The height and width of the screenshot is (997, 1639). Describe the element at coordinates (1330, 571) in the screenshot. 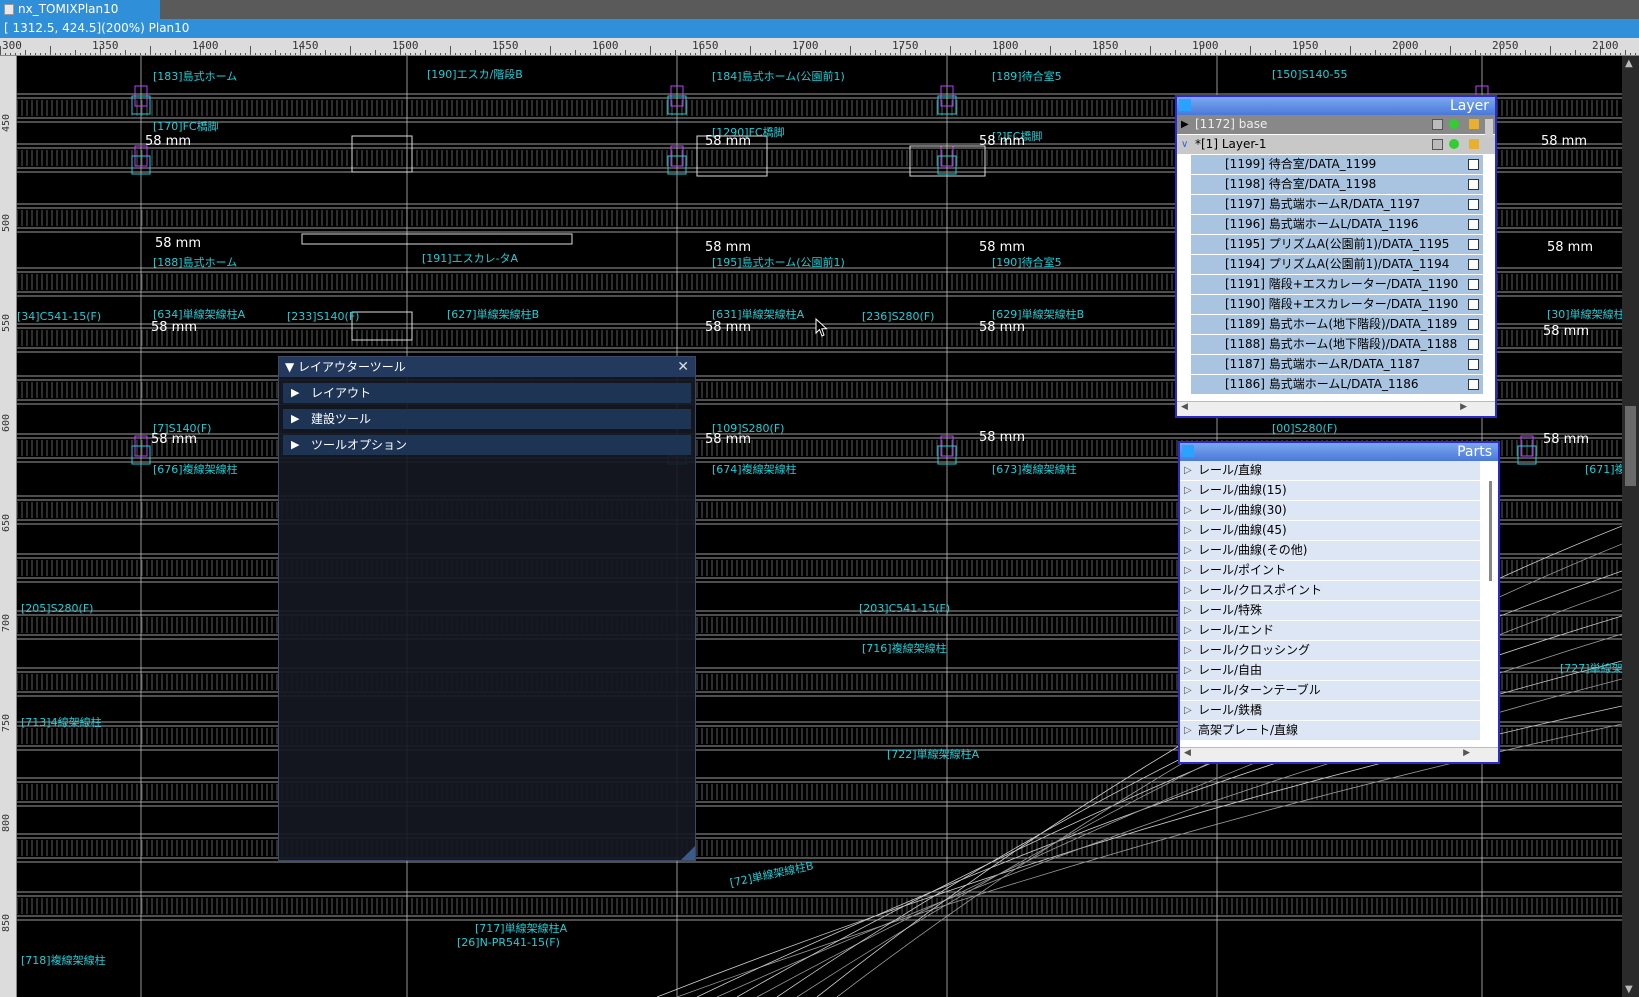

I see `parts-category-row: ▷ レール/ポイント` at that location.